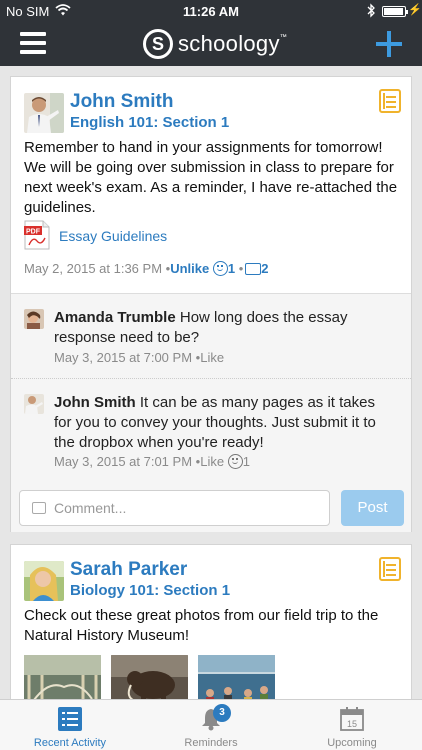 The width and height of the screenshot is (422, 750). Describe the element at coordinates (70, 743) in the screenshot. I see `tab-label: Recent Activity` at that location.